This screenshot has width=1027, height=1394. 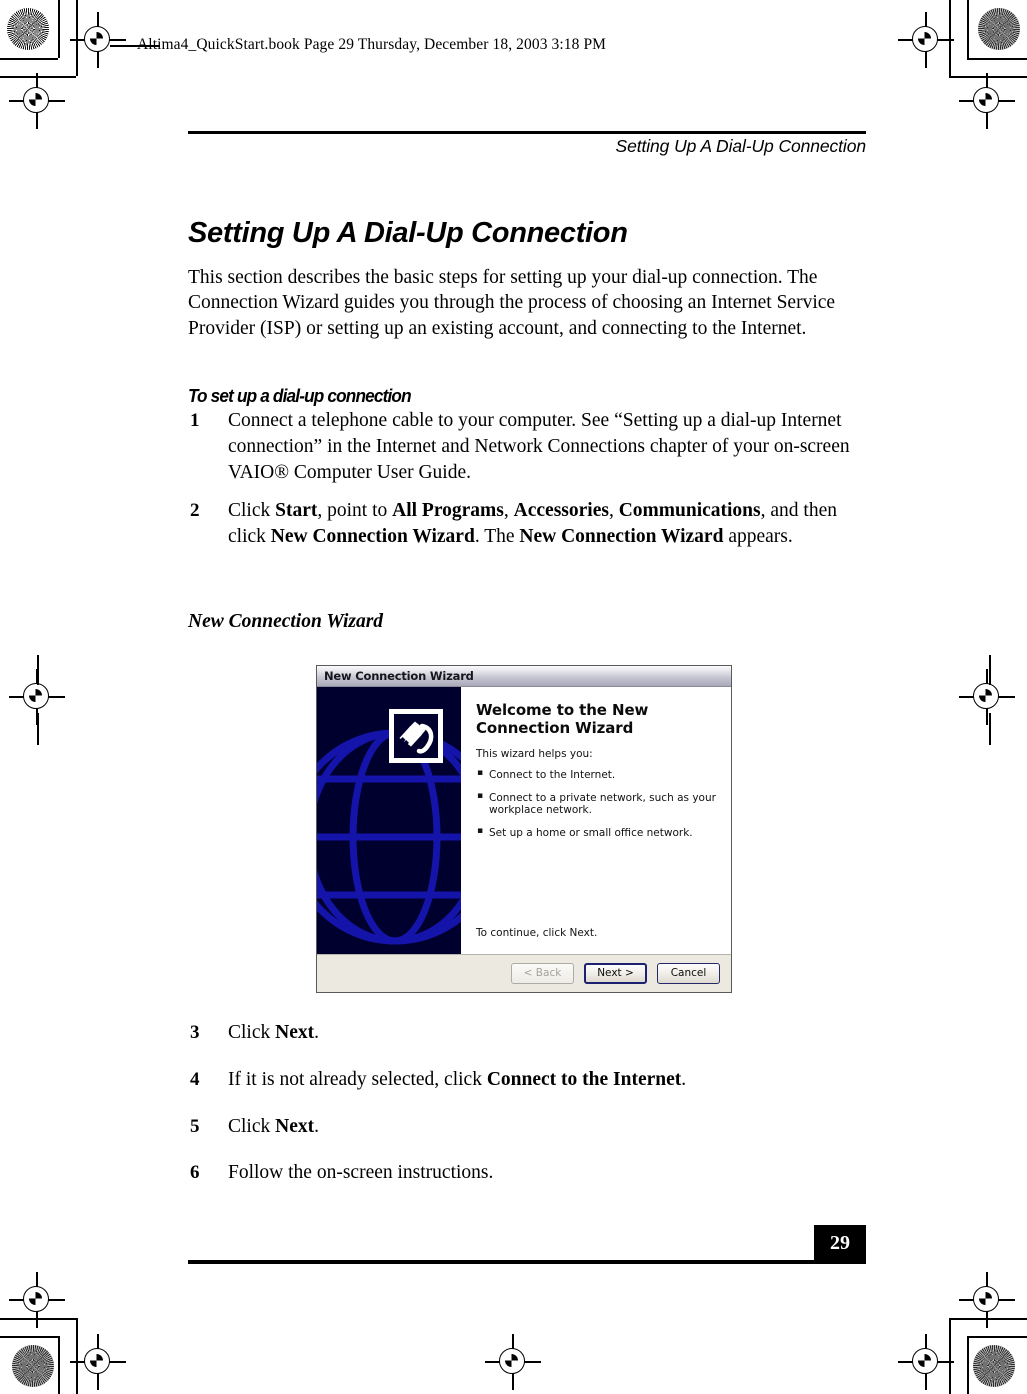 I want to click on page-title: Setting Up A Dial-Up Connection, so click(x=408, y=233).